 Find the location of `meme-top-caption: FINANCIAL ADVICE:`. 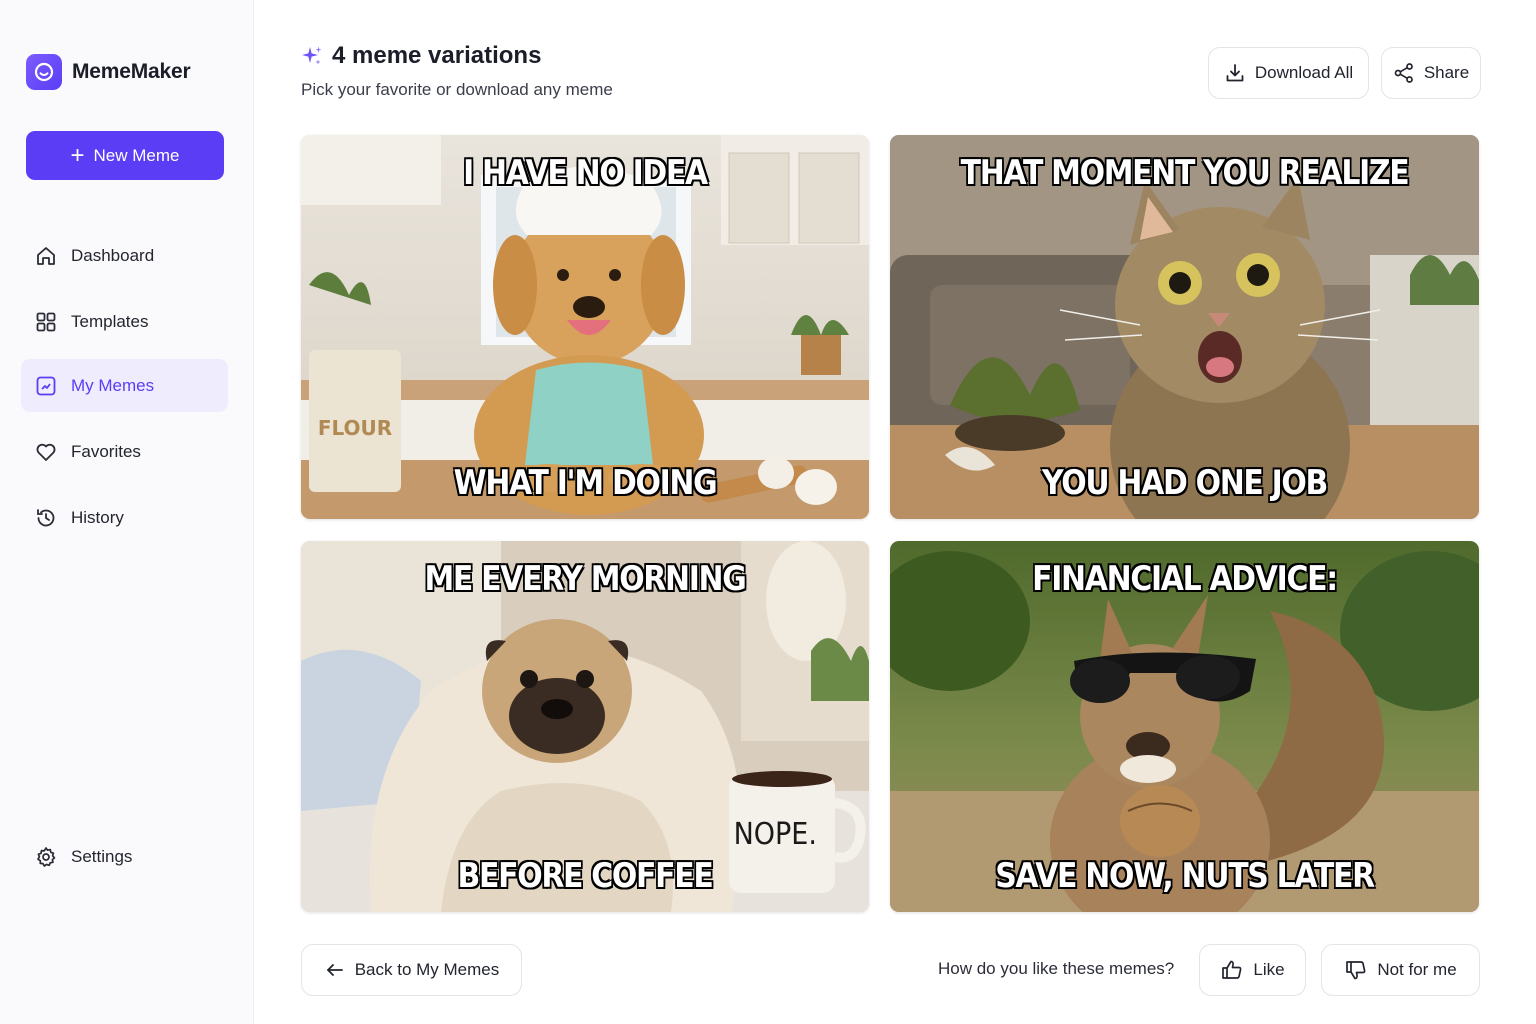

meme-top-caption: FINANCIAL ADVICE: is located at coordinates (1185, 579).